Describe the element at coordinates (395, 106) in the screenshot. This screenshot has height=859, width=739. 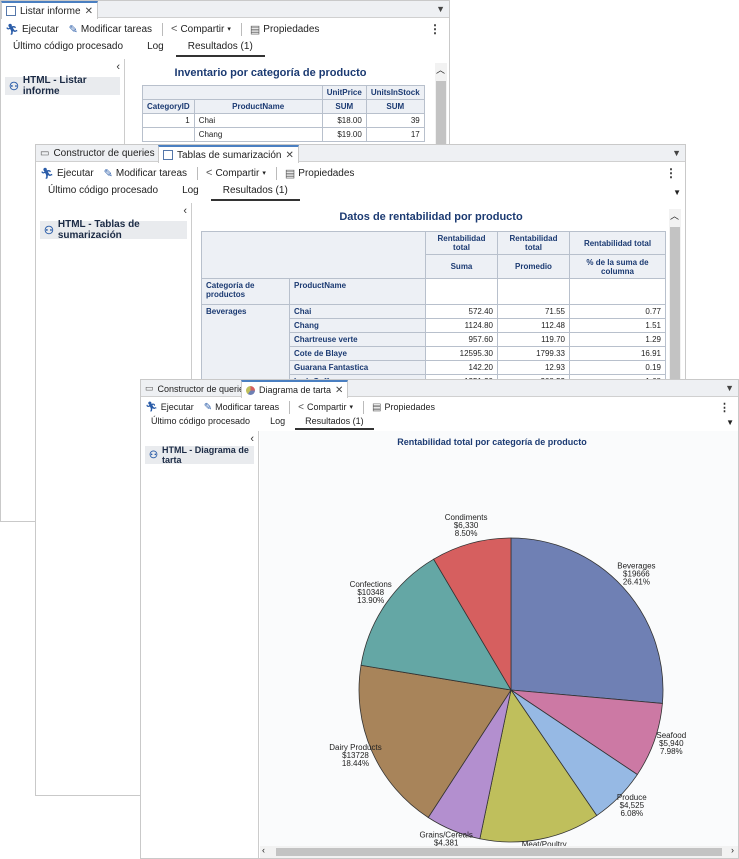
I see `stat-header: SUM` at that location.